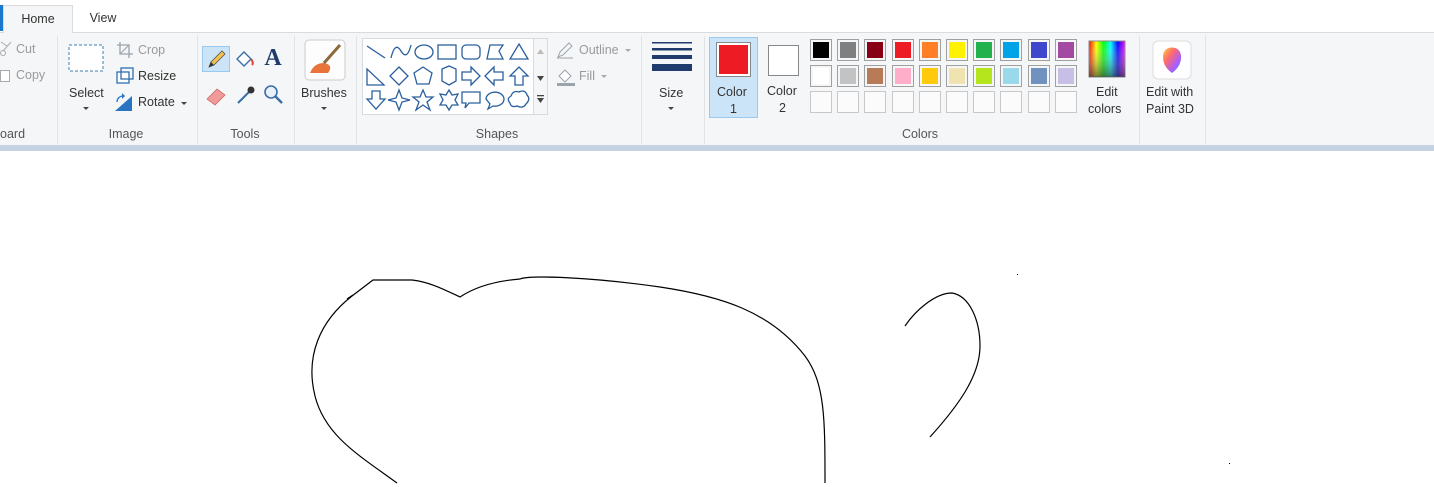  What do you see at coordinates (1170, 92) in the screenshot?
I see `paint3d-label-line1: Edit with` at bounding box center [1170, 92].